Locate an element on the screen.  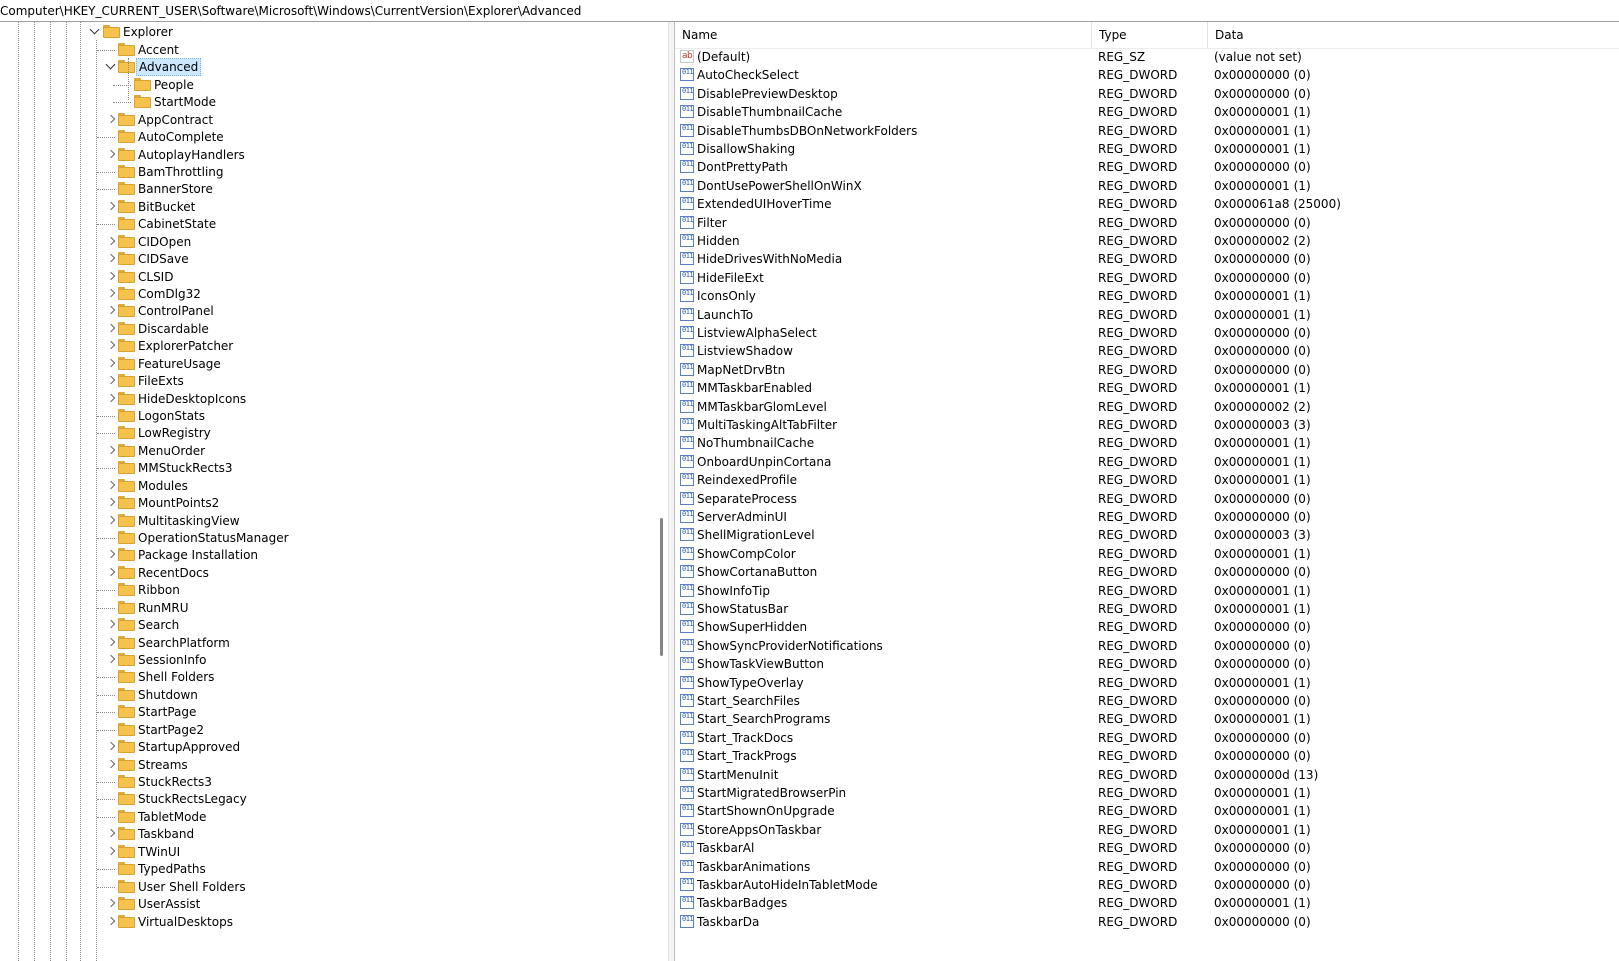
tree-node: Modules is located at coordinates (330, 485).